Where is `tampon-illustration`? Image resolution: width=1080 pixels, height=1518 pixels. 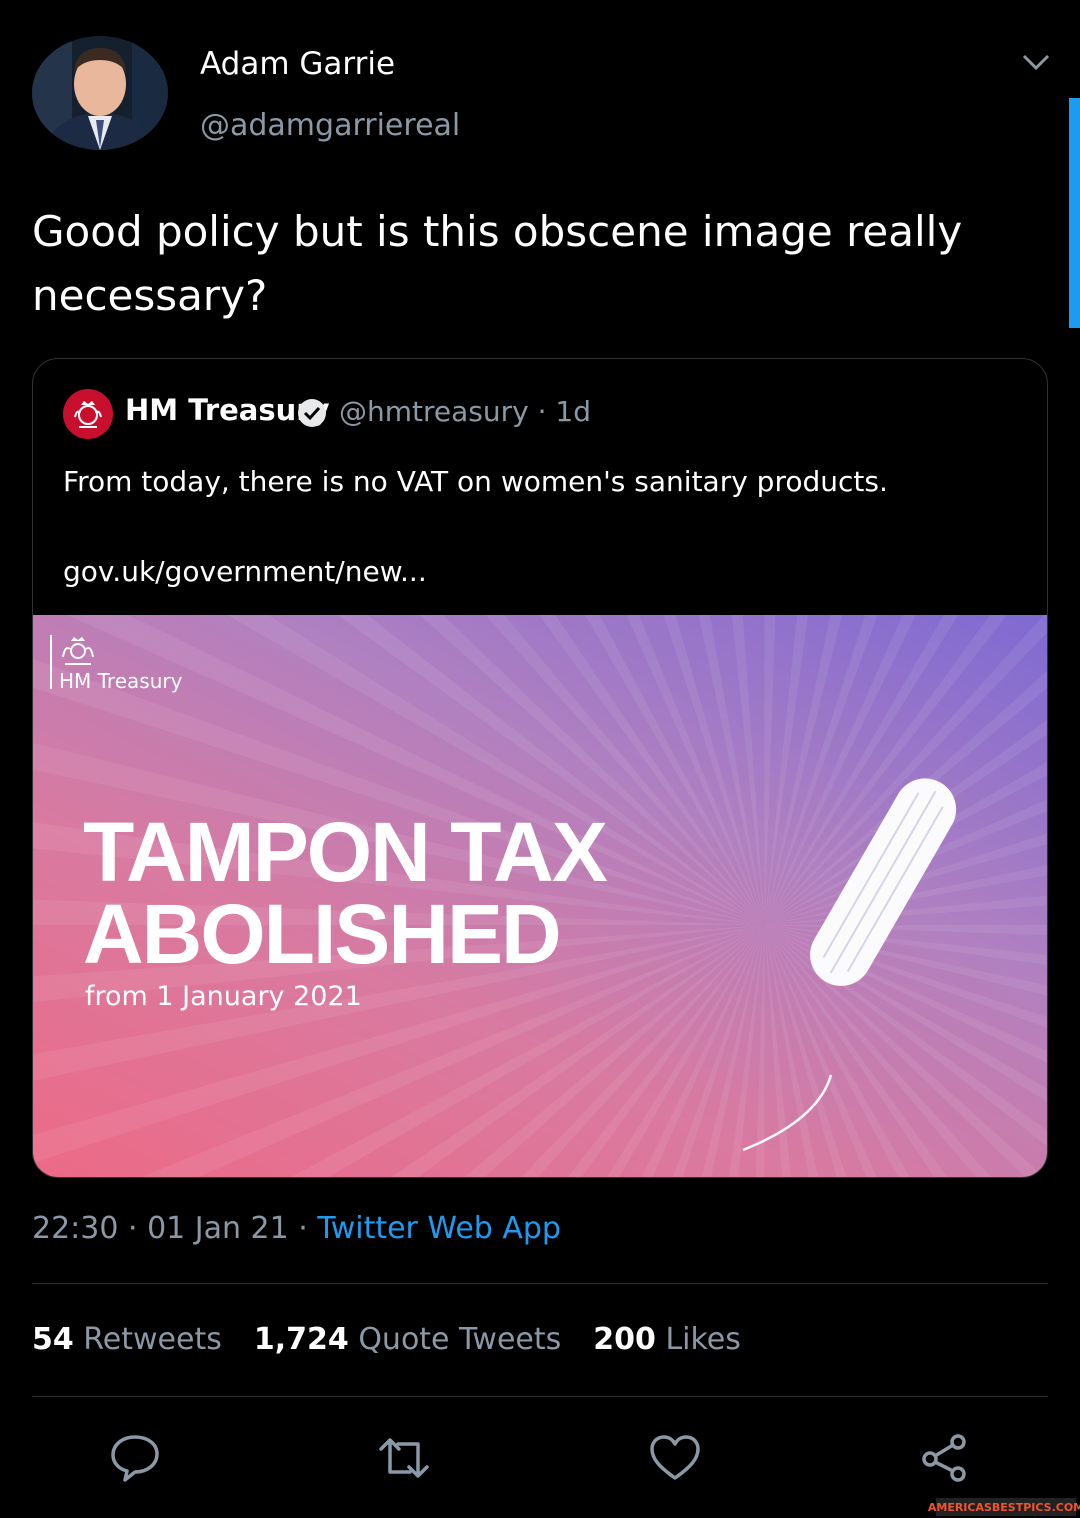
tampon-illustration is located at coordinates (849, 965).